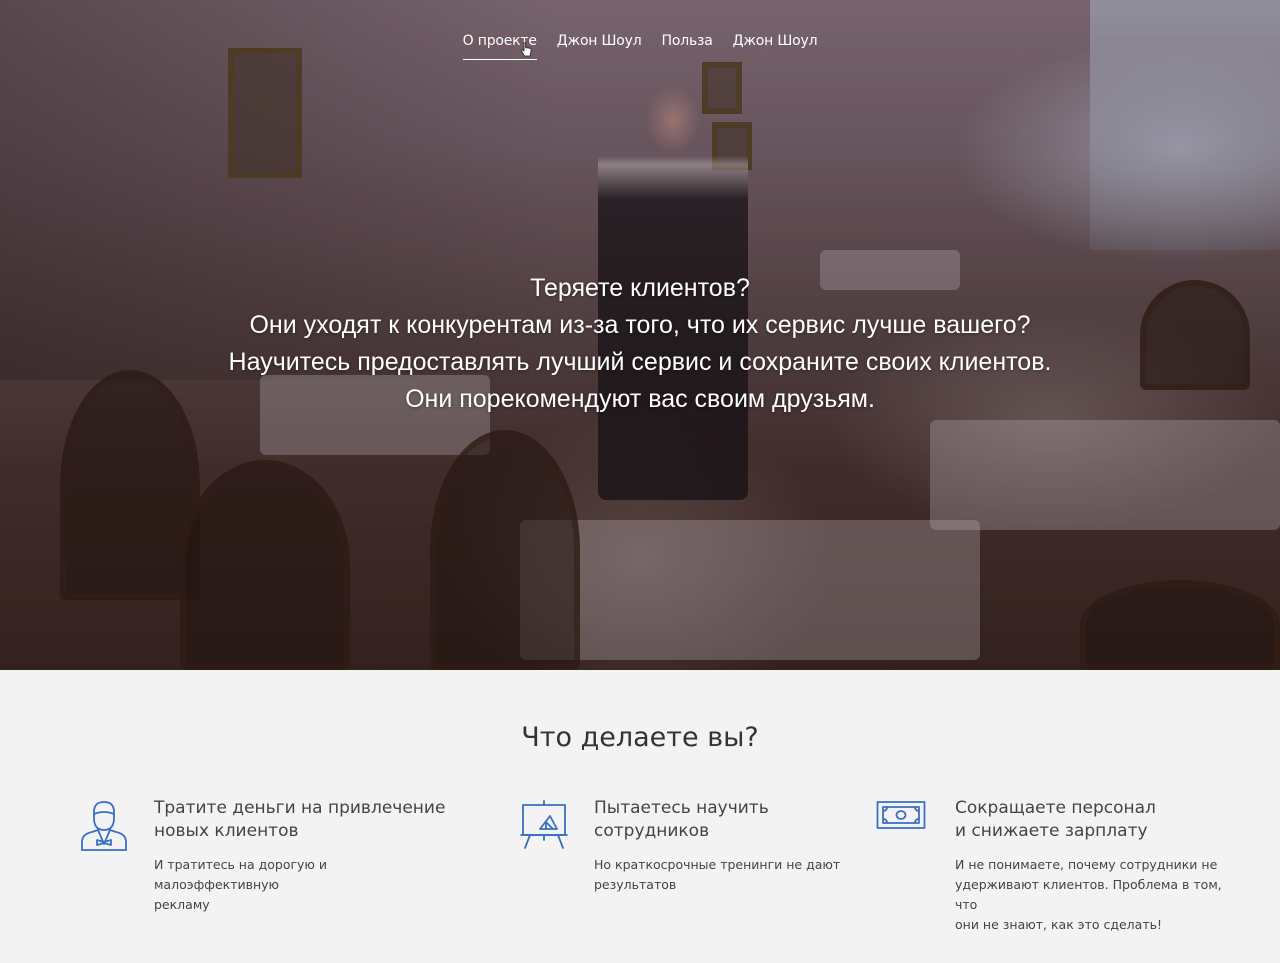 The image size is (1280, 963). What do you see at coordinates (1058, 924) in the screenshot?
I see `feature-desc-line: они не знают, как это сделать!` at bounding box center [1058, 924].